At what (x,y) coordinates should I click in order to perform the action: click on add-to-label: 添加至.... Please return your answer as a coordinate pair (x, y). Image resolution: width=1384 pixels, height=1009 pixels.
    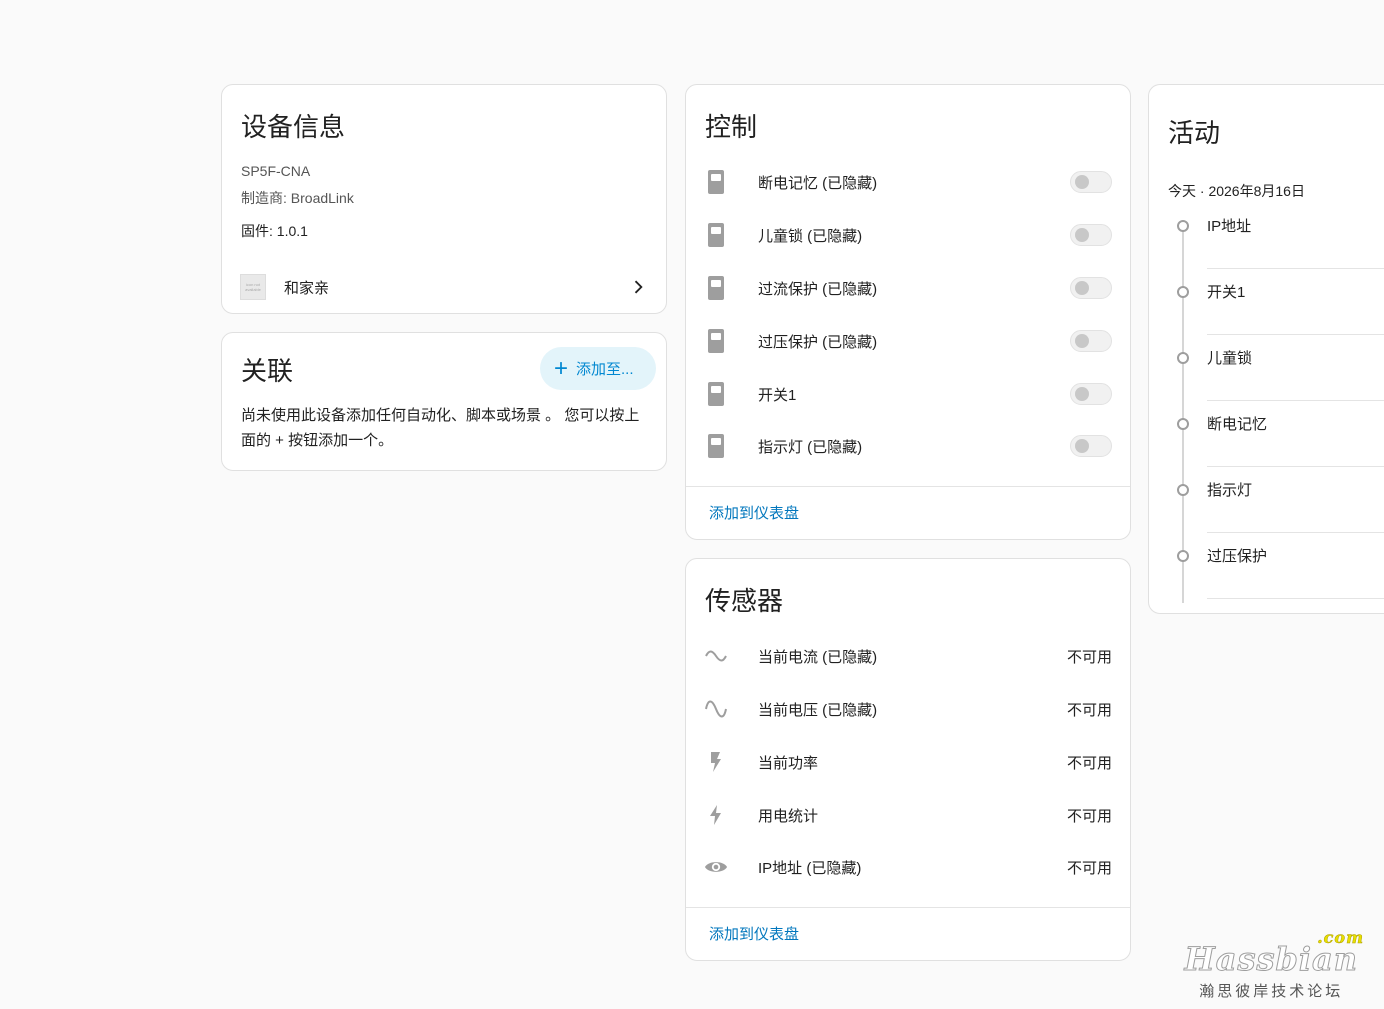
    Looking at the image, I should click on (605, 369).